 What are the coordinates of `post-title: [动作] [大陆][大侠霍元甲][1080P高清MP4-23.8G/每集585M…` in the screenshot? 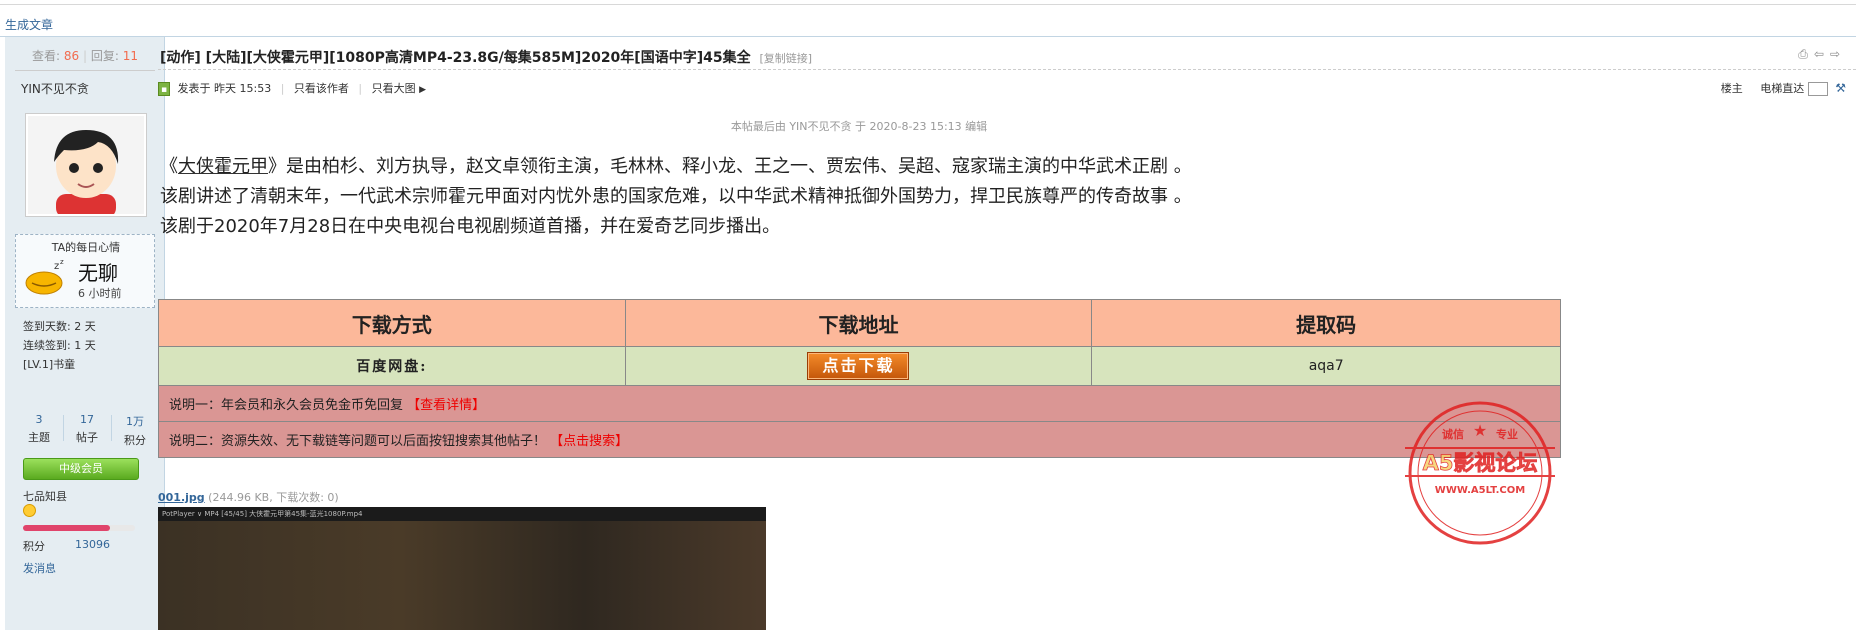 It's located at (486, 57).